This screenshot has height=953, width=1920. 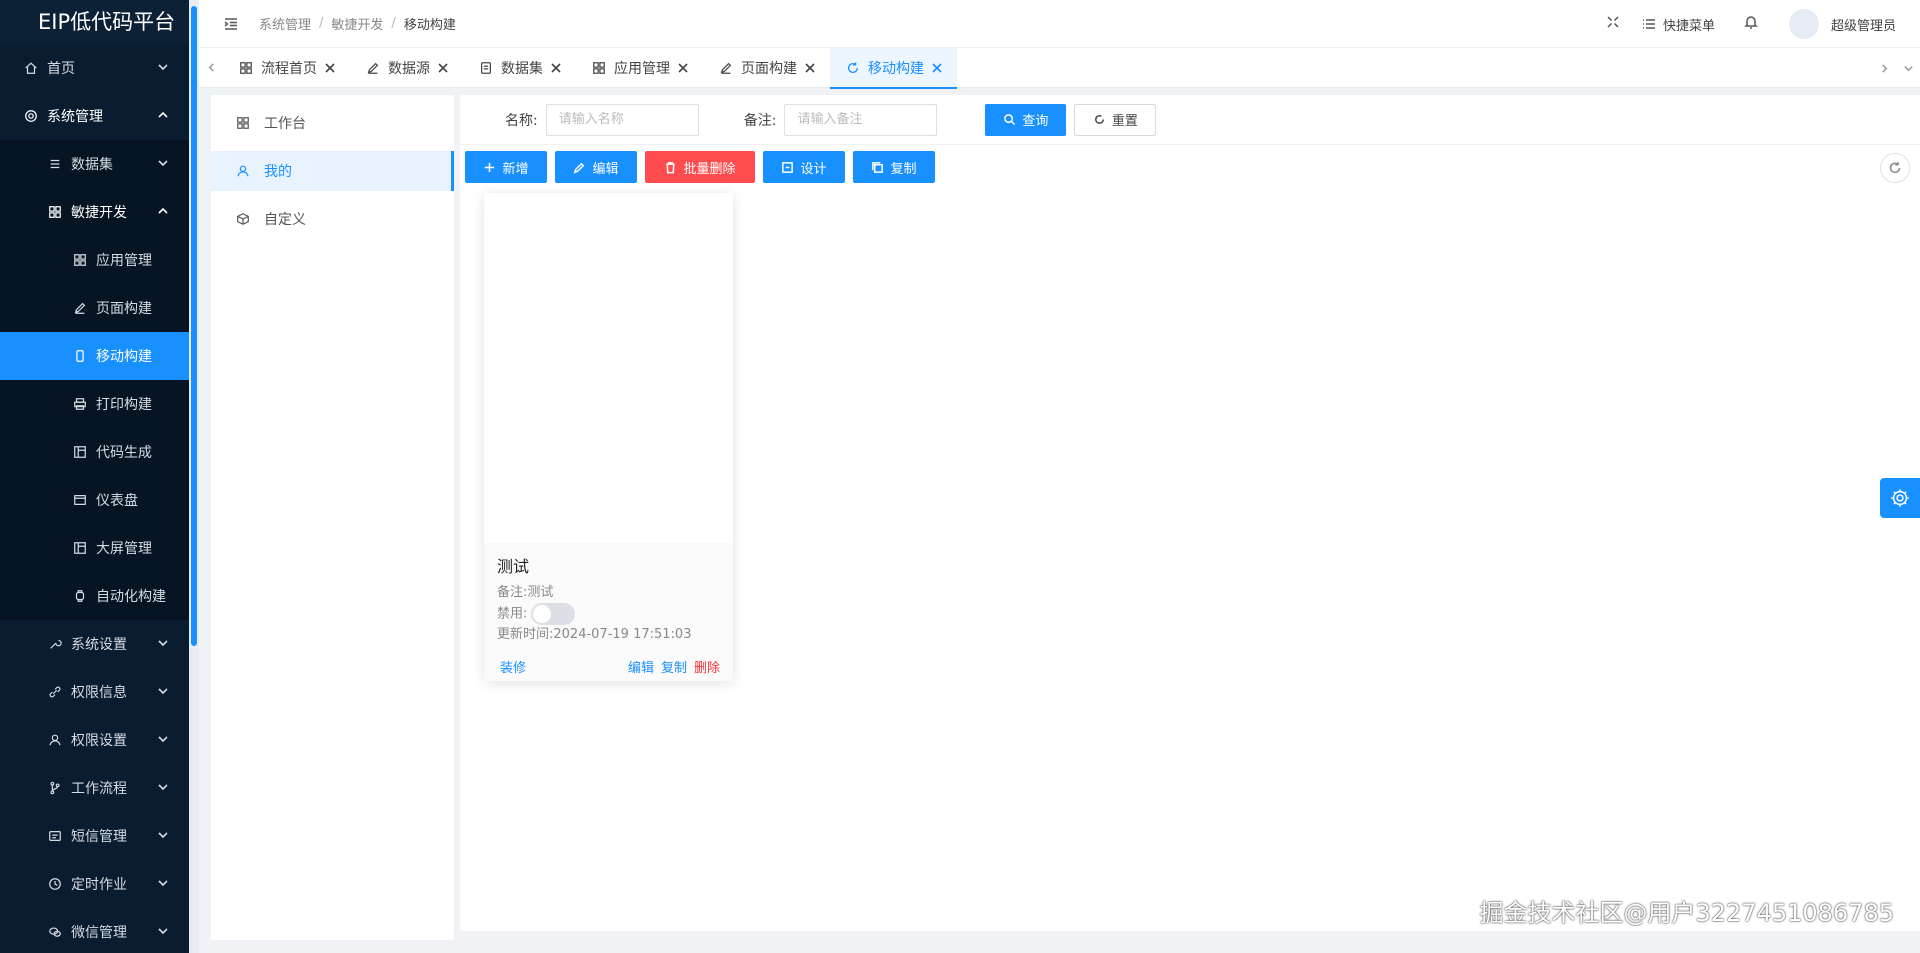 What do you see at coordinates (671, 167) in the screenshot?
I see `trash-icon` at bounding box center [671, 167].